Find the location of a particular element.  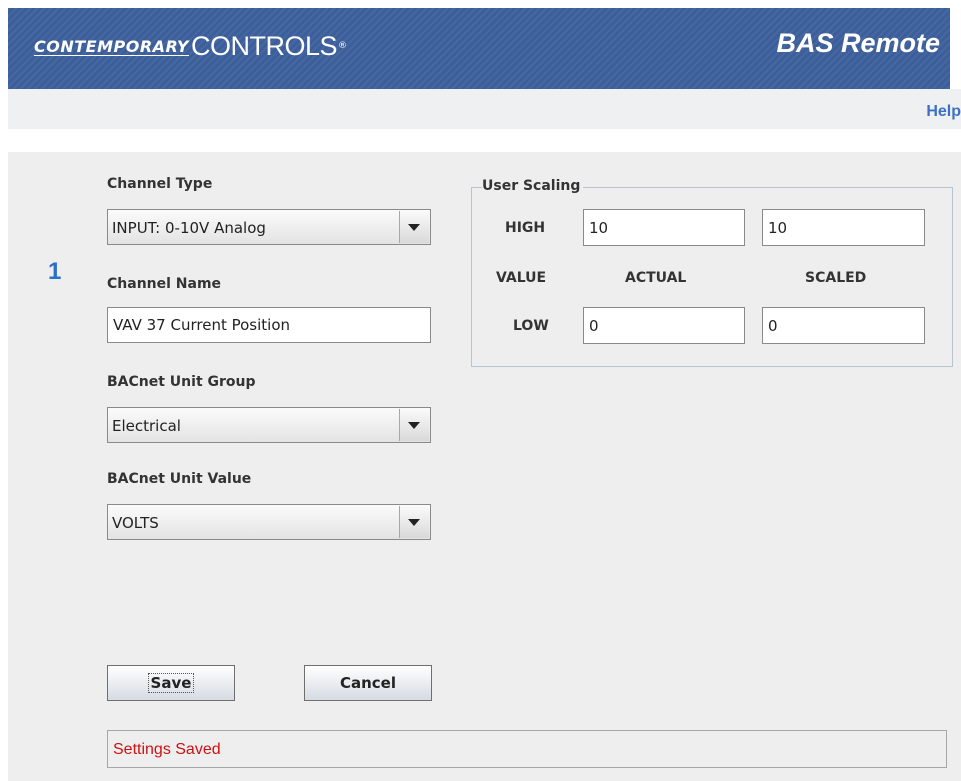

bacnet-unit-group-label: BACnet Unit Group is located at coordinates (181, 382).